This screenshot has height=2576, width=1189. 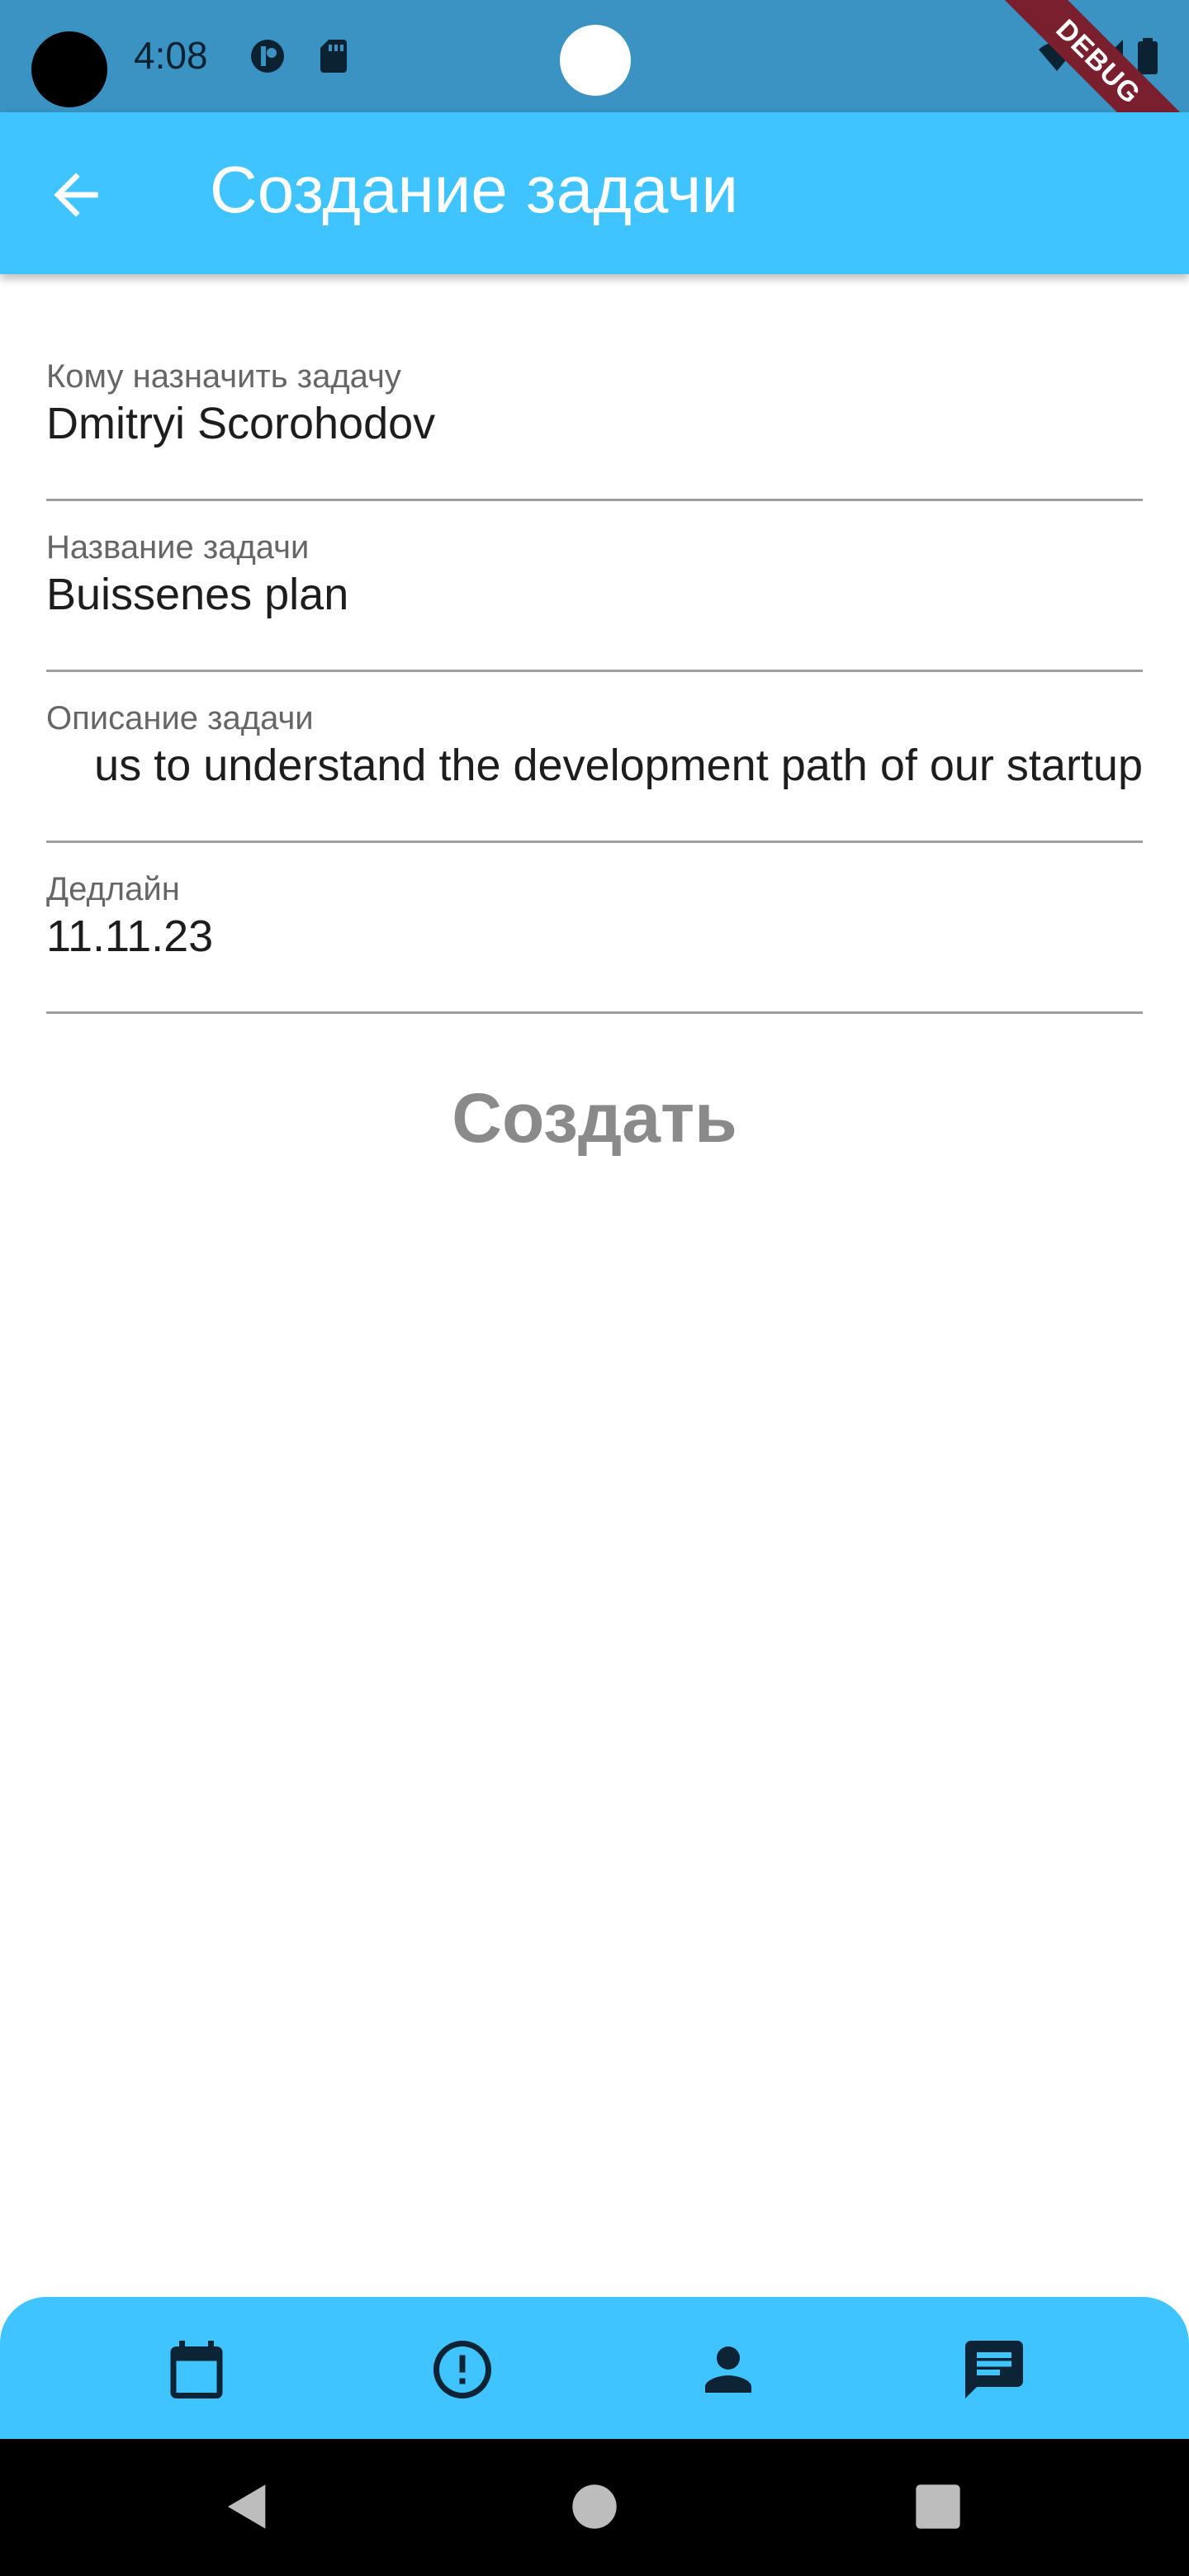 I want to click on back-button, so click(x=76, y=195).